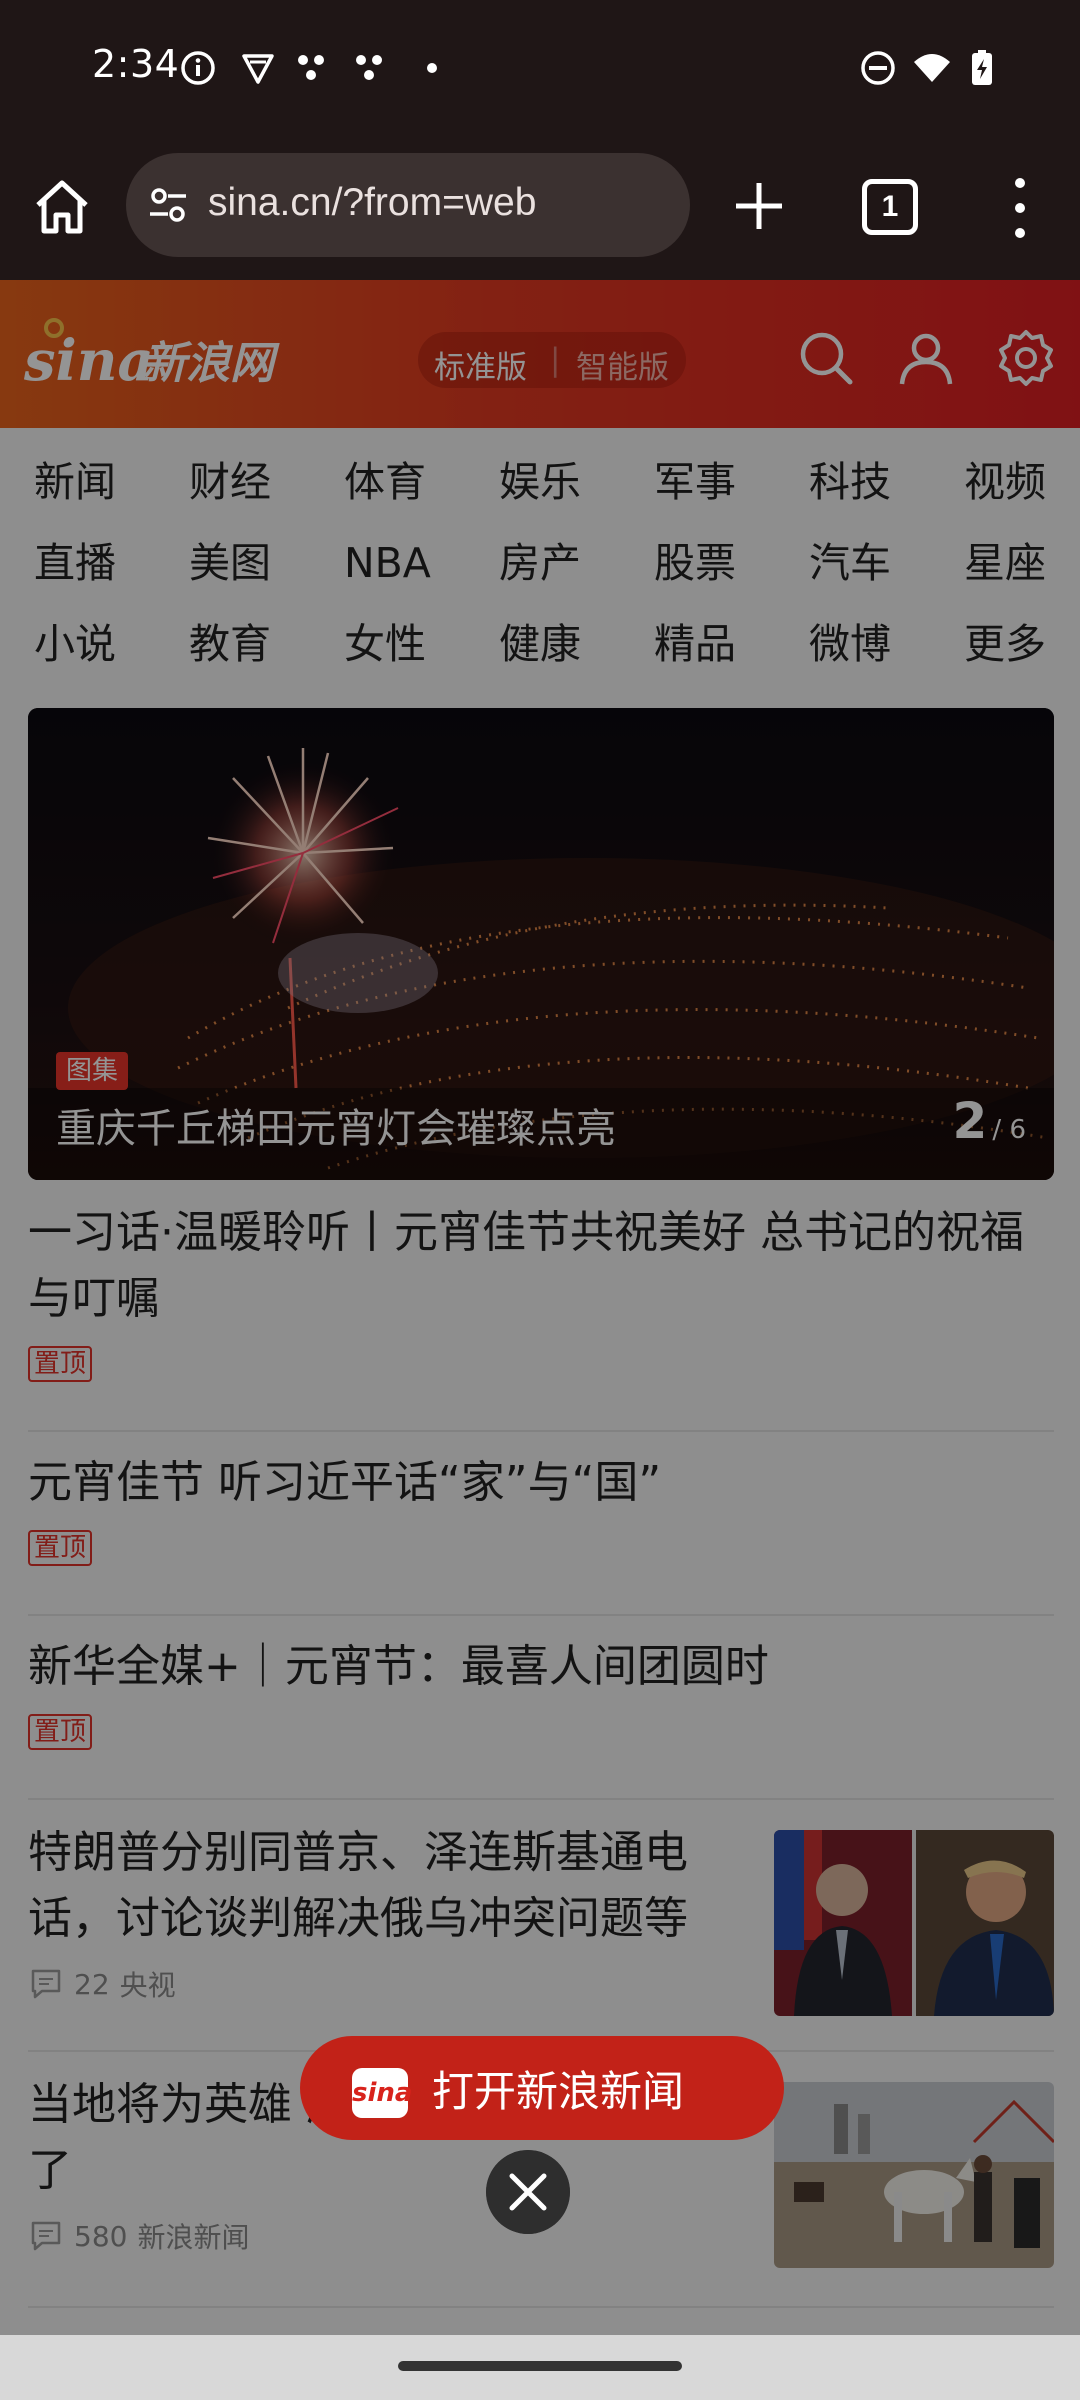  I want to click on home-gesture-handle, so click(540, 2366).